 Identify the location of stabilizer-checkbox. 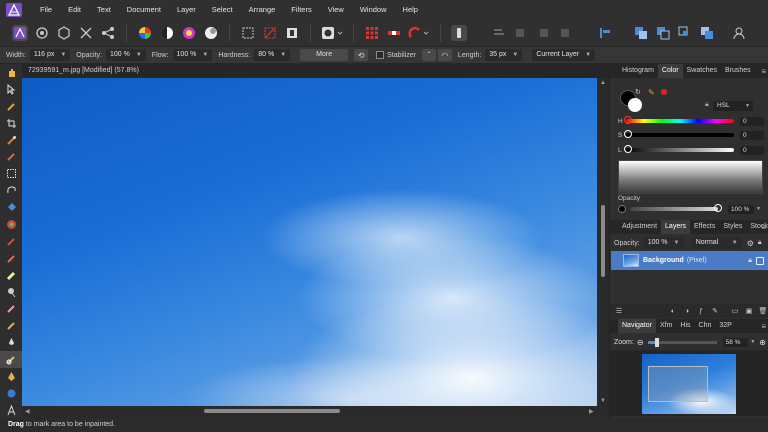
(380, 55).